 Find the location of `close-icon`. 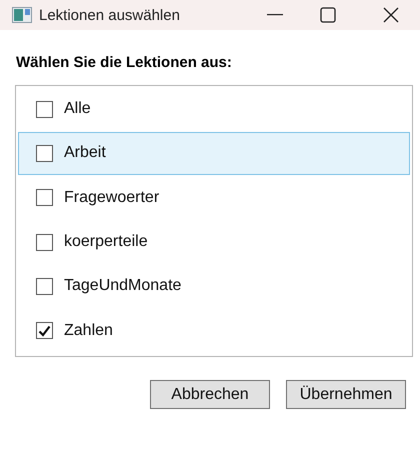

close-icon is located at coordinates (391, 15).